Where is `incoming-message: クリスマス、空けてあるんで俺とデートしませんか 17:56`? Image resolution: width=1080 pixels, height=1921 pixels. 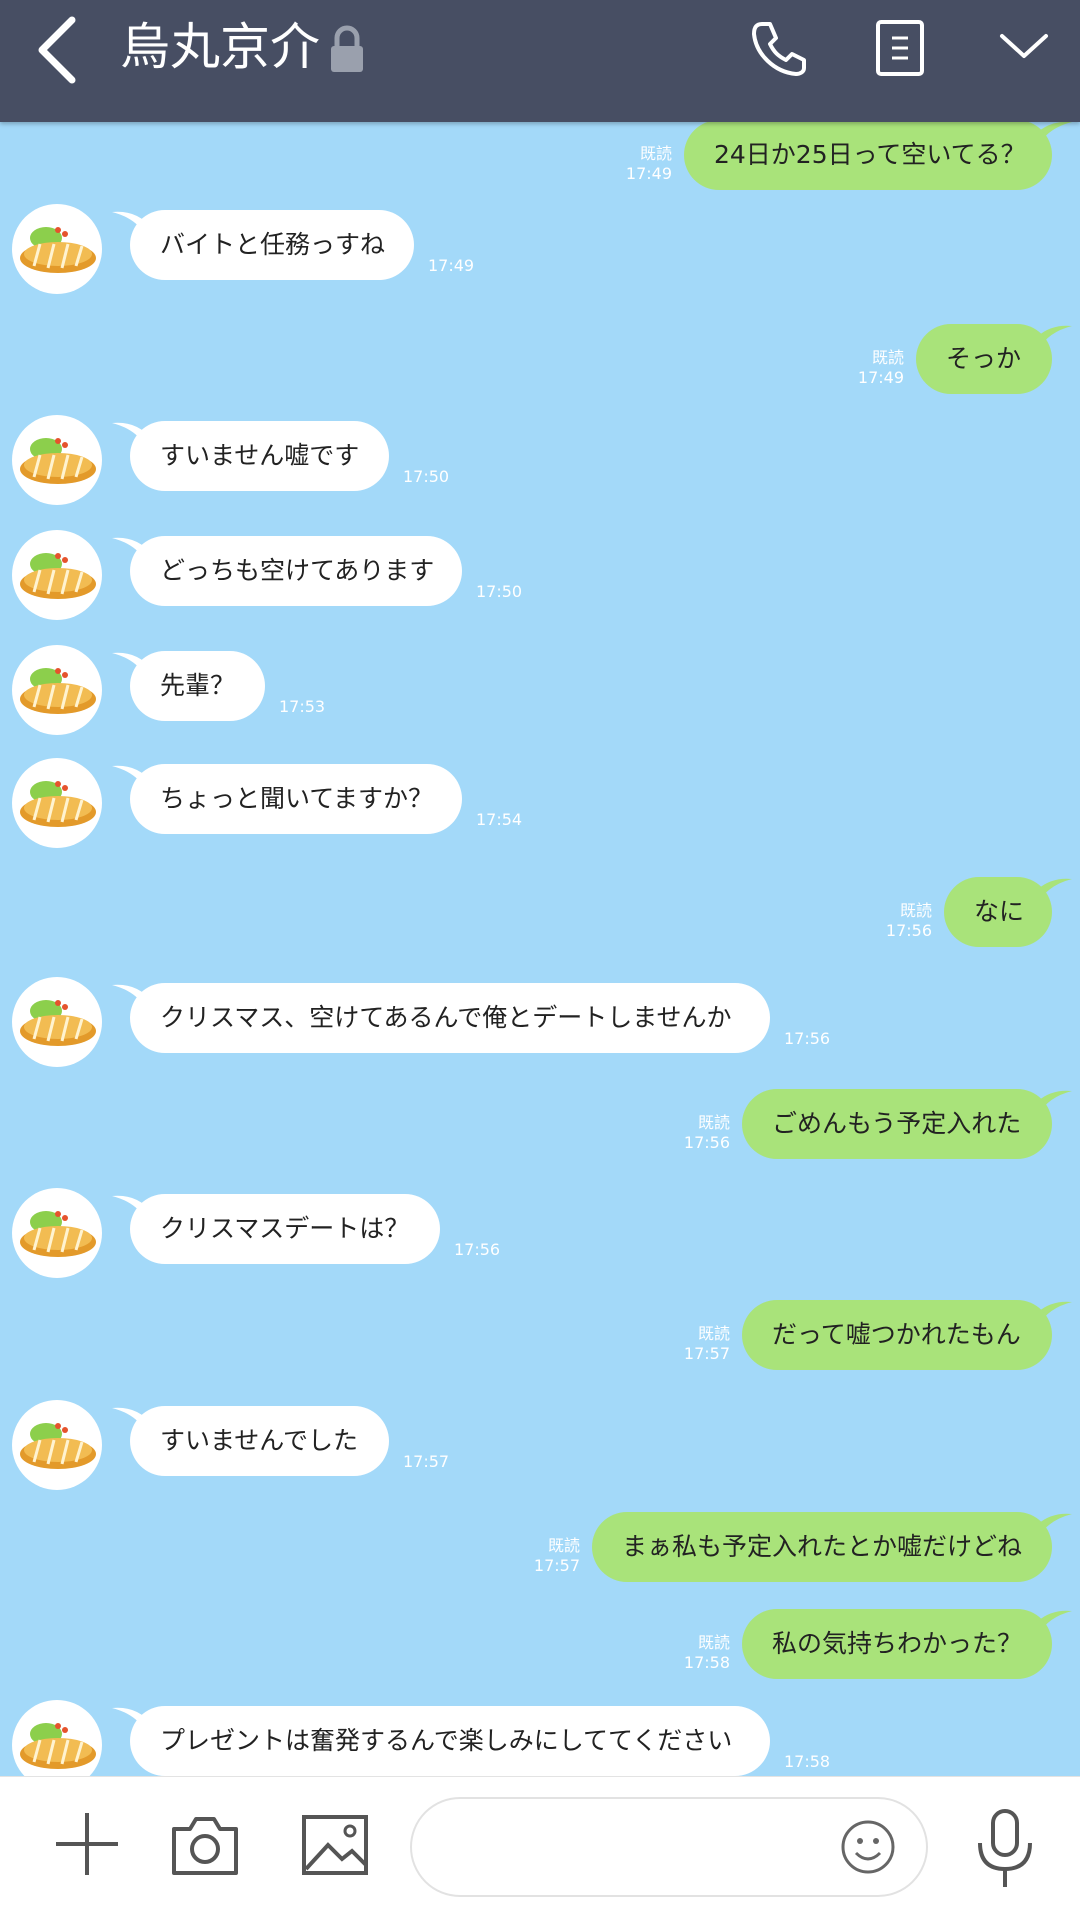 incoming-message: クリスマス、空けてあるんで俺とデートしませんか 17:56 is located at coordinates (540, 1022).